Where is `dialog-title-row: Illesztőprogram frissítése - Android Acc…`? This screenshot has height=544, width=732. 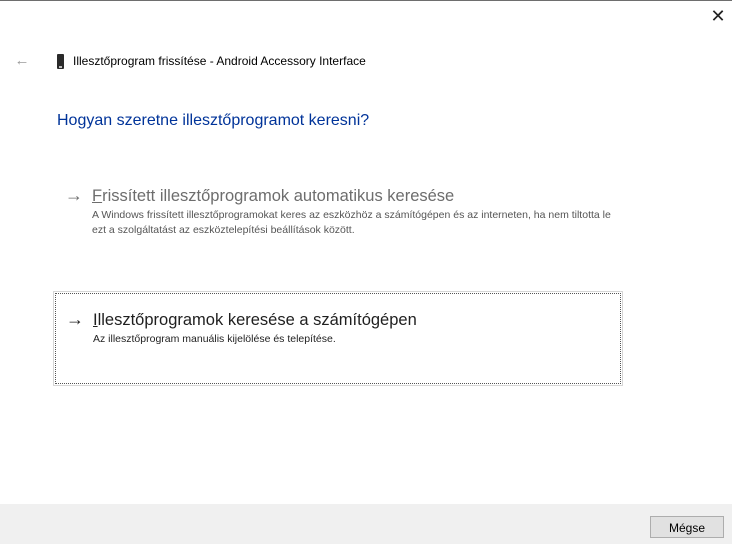 dialog-title-row: Illesztőprogram frissítése - Android Acc… is located at coordinates (211, 61).